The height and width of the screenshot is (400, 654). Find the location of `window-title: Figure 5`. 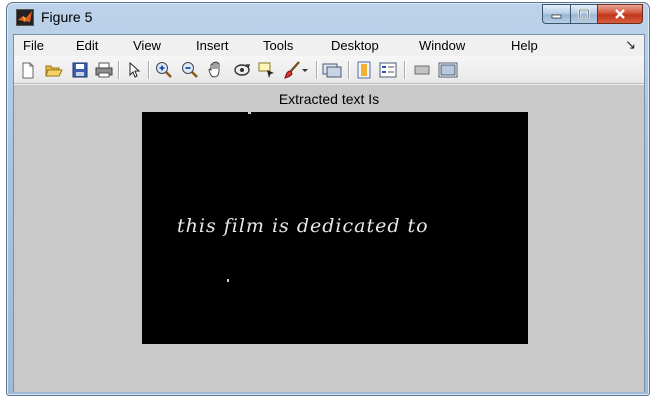

window-title: Figure 5 is located at coordinates (67, 17).